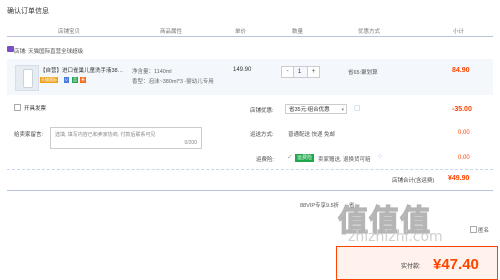  I want to click on product-thumbnail, so click(27, 78).